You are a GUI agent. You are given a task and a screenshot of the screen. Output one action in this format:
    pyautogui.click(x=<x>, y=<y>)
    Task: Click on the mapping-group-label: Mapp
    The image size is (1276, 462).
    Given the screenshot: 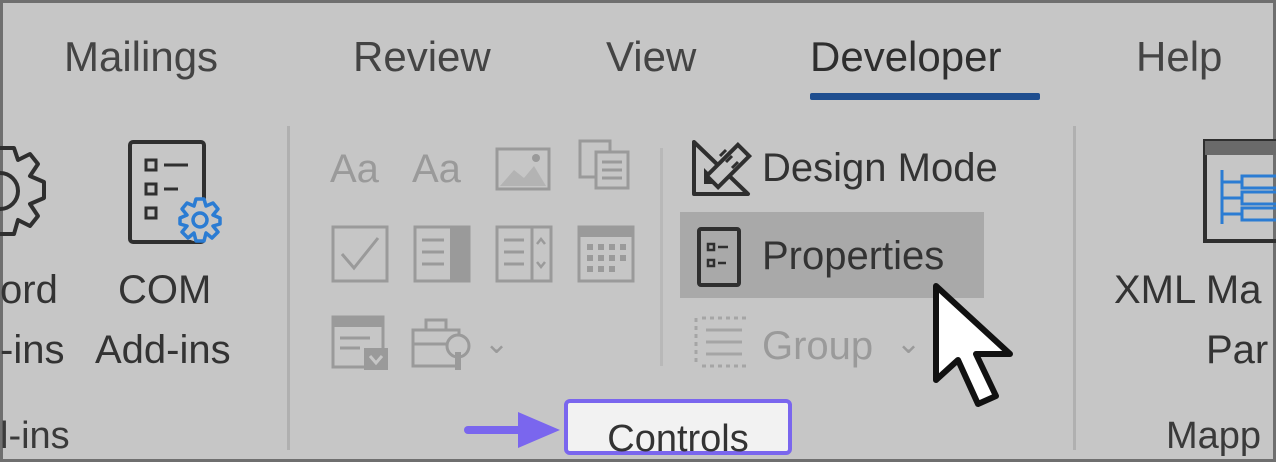 What is the action you would take?
    pyautogui.click(x=1214, y=436)
    